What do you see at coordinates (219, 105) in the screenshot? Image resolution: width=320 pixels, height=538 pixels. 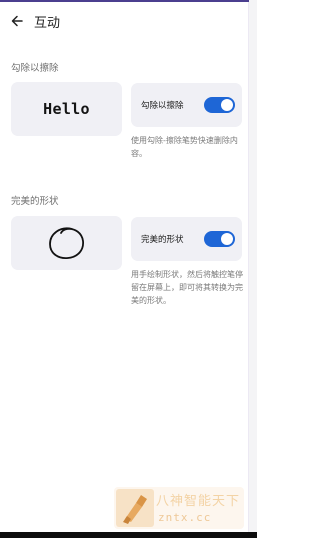 I see `erase-toggle-switch` at bounding box center [219, 105].